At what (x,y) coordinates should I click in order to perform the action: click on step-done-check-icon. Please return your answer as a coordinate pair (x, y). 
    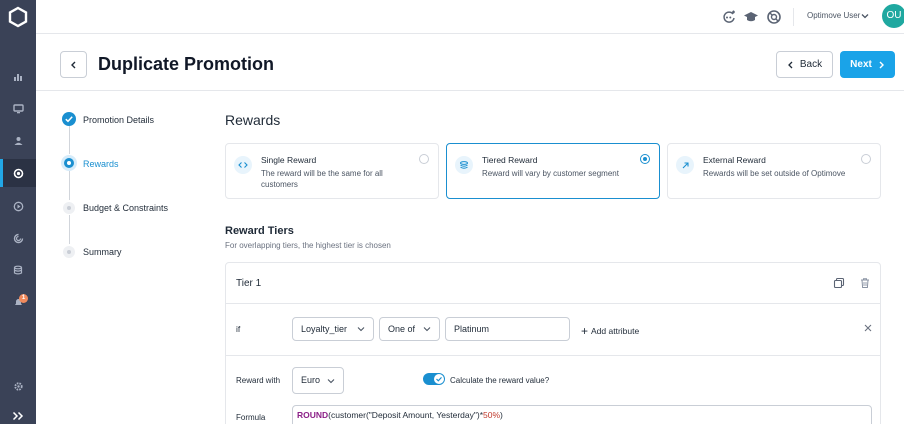
    Looking at the image, I should click on (69, 119).